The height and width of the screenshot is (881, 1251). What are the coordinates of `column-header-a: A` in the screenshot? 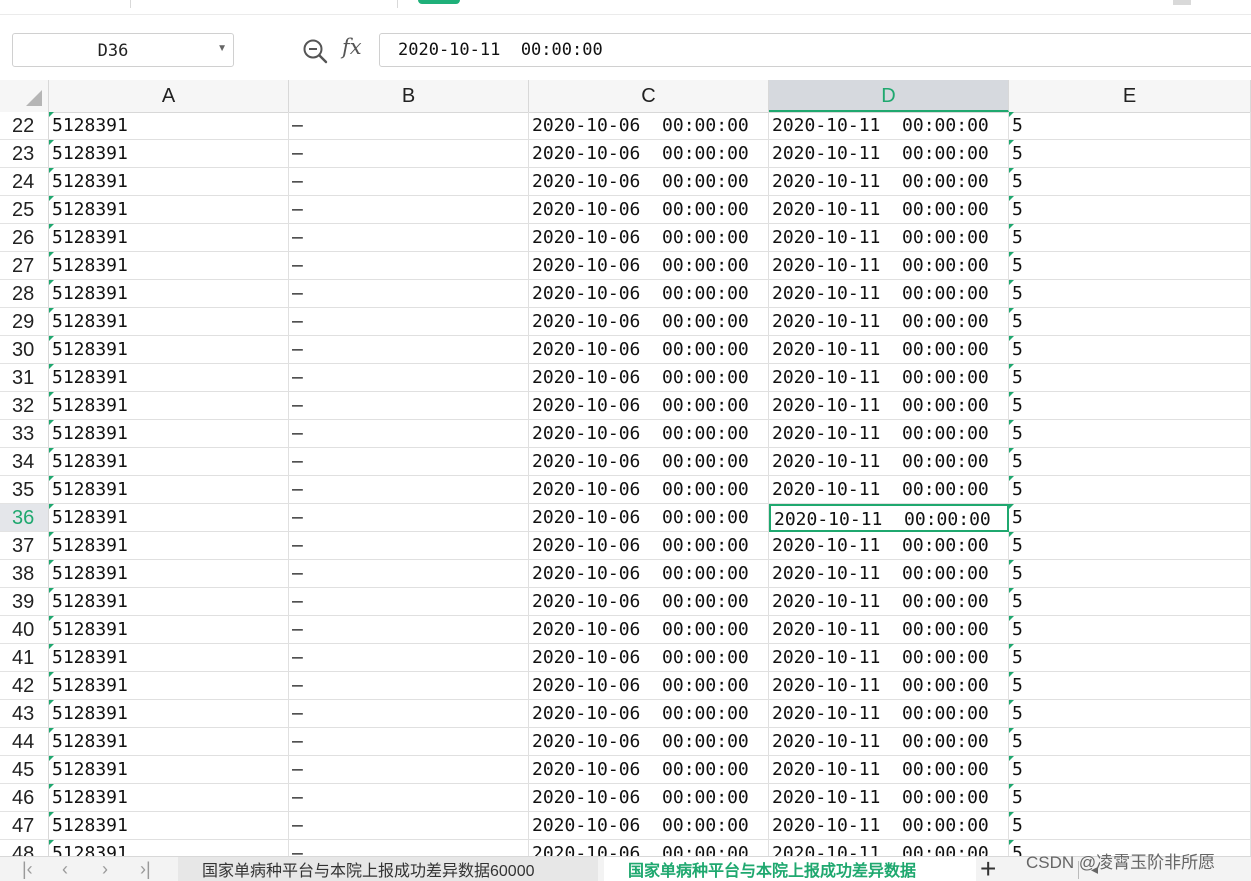 It's located at (169, 96).